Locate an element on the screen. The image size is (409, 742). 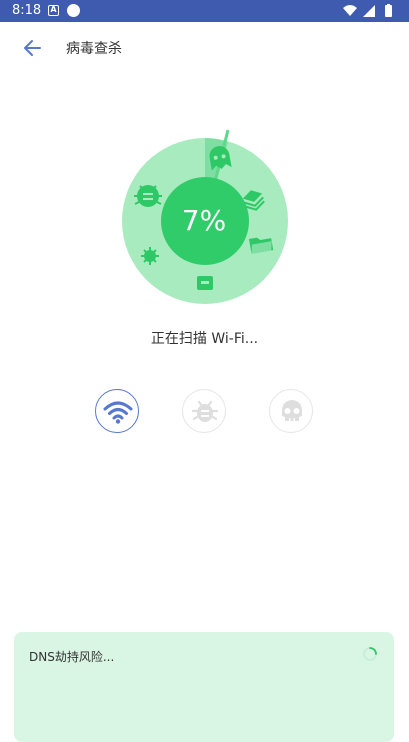
step-virus is located at coordinates (204, 411).